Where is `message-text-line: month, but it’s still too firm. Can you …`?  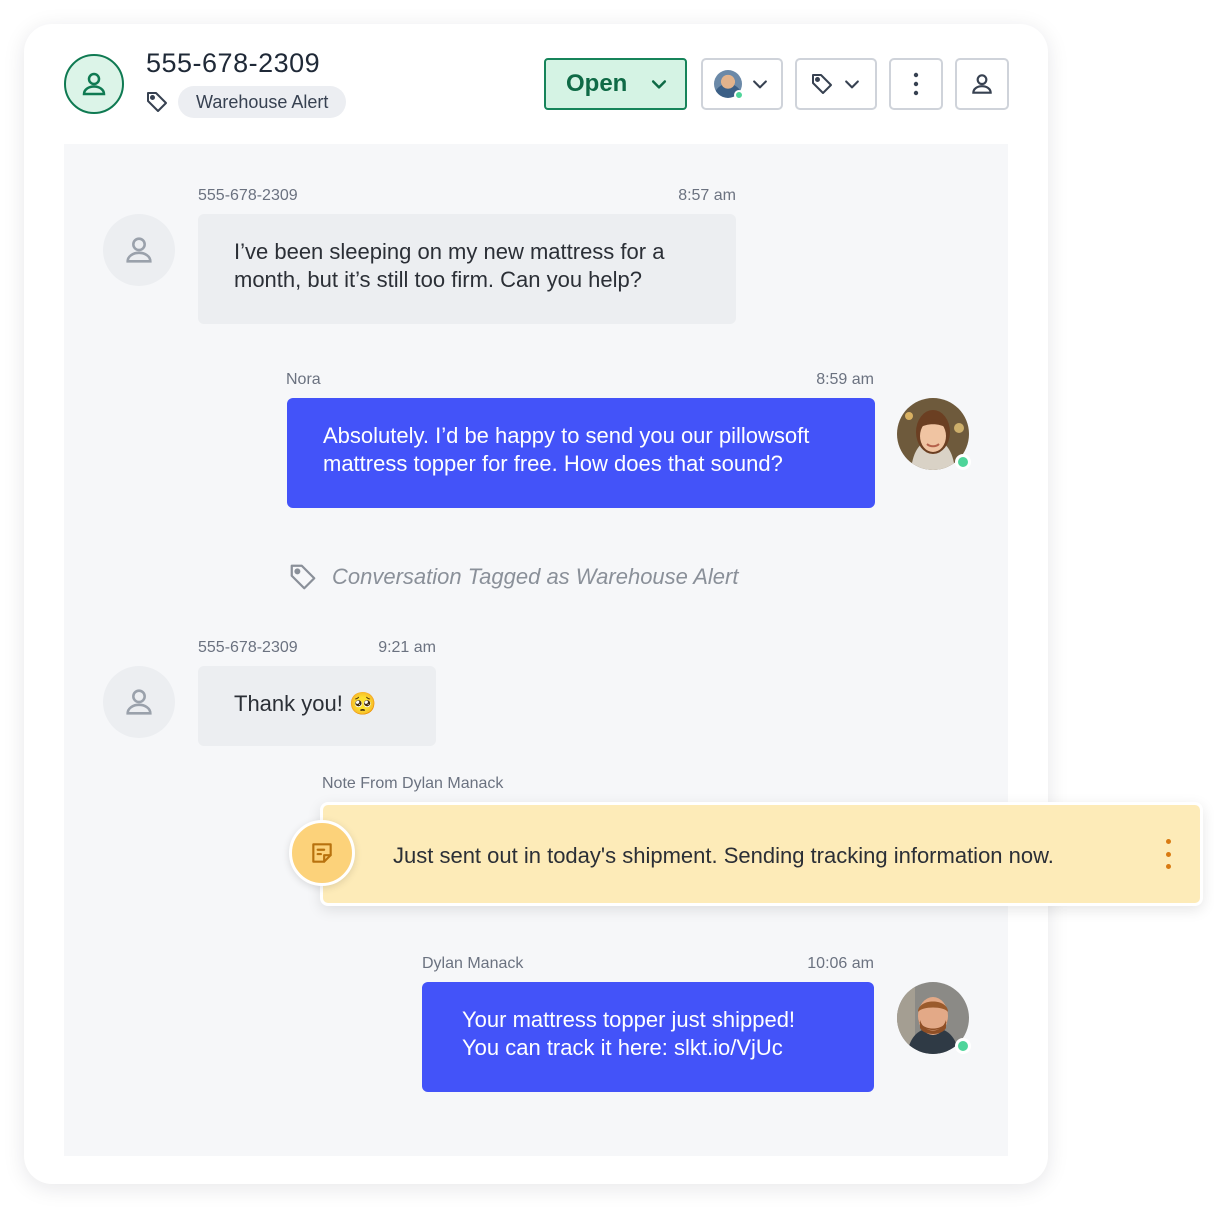
message-text-line: month, but it’s still too firm. Can you … is located at coordinates (438, 279).